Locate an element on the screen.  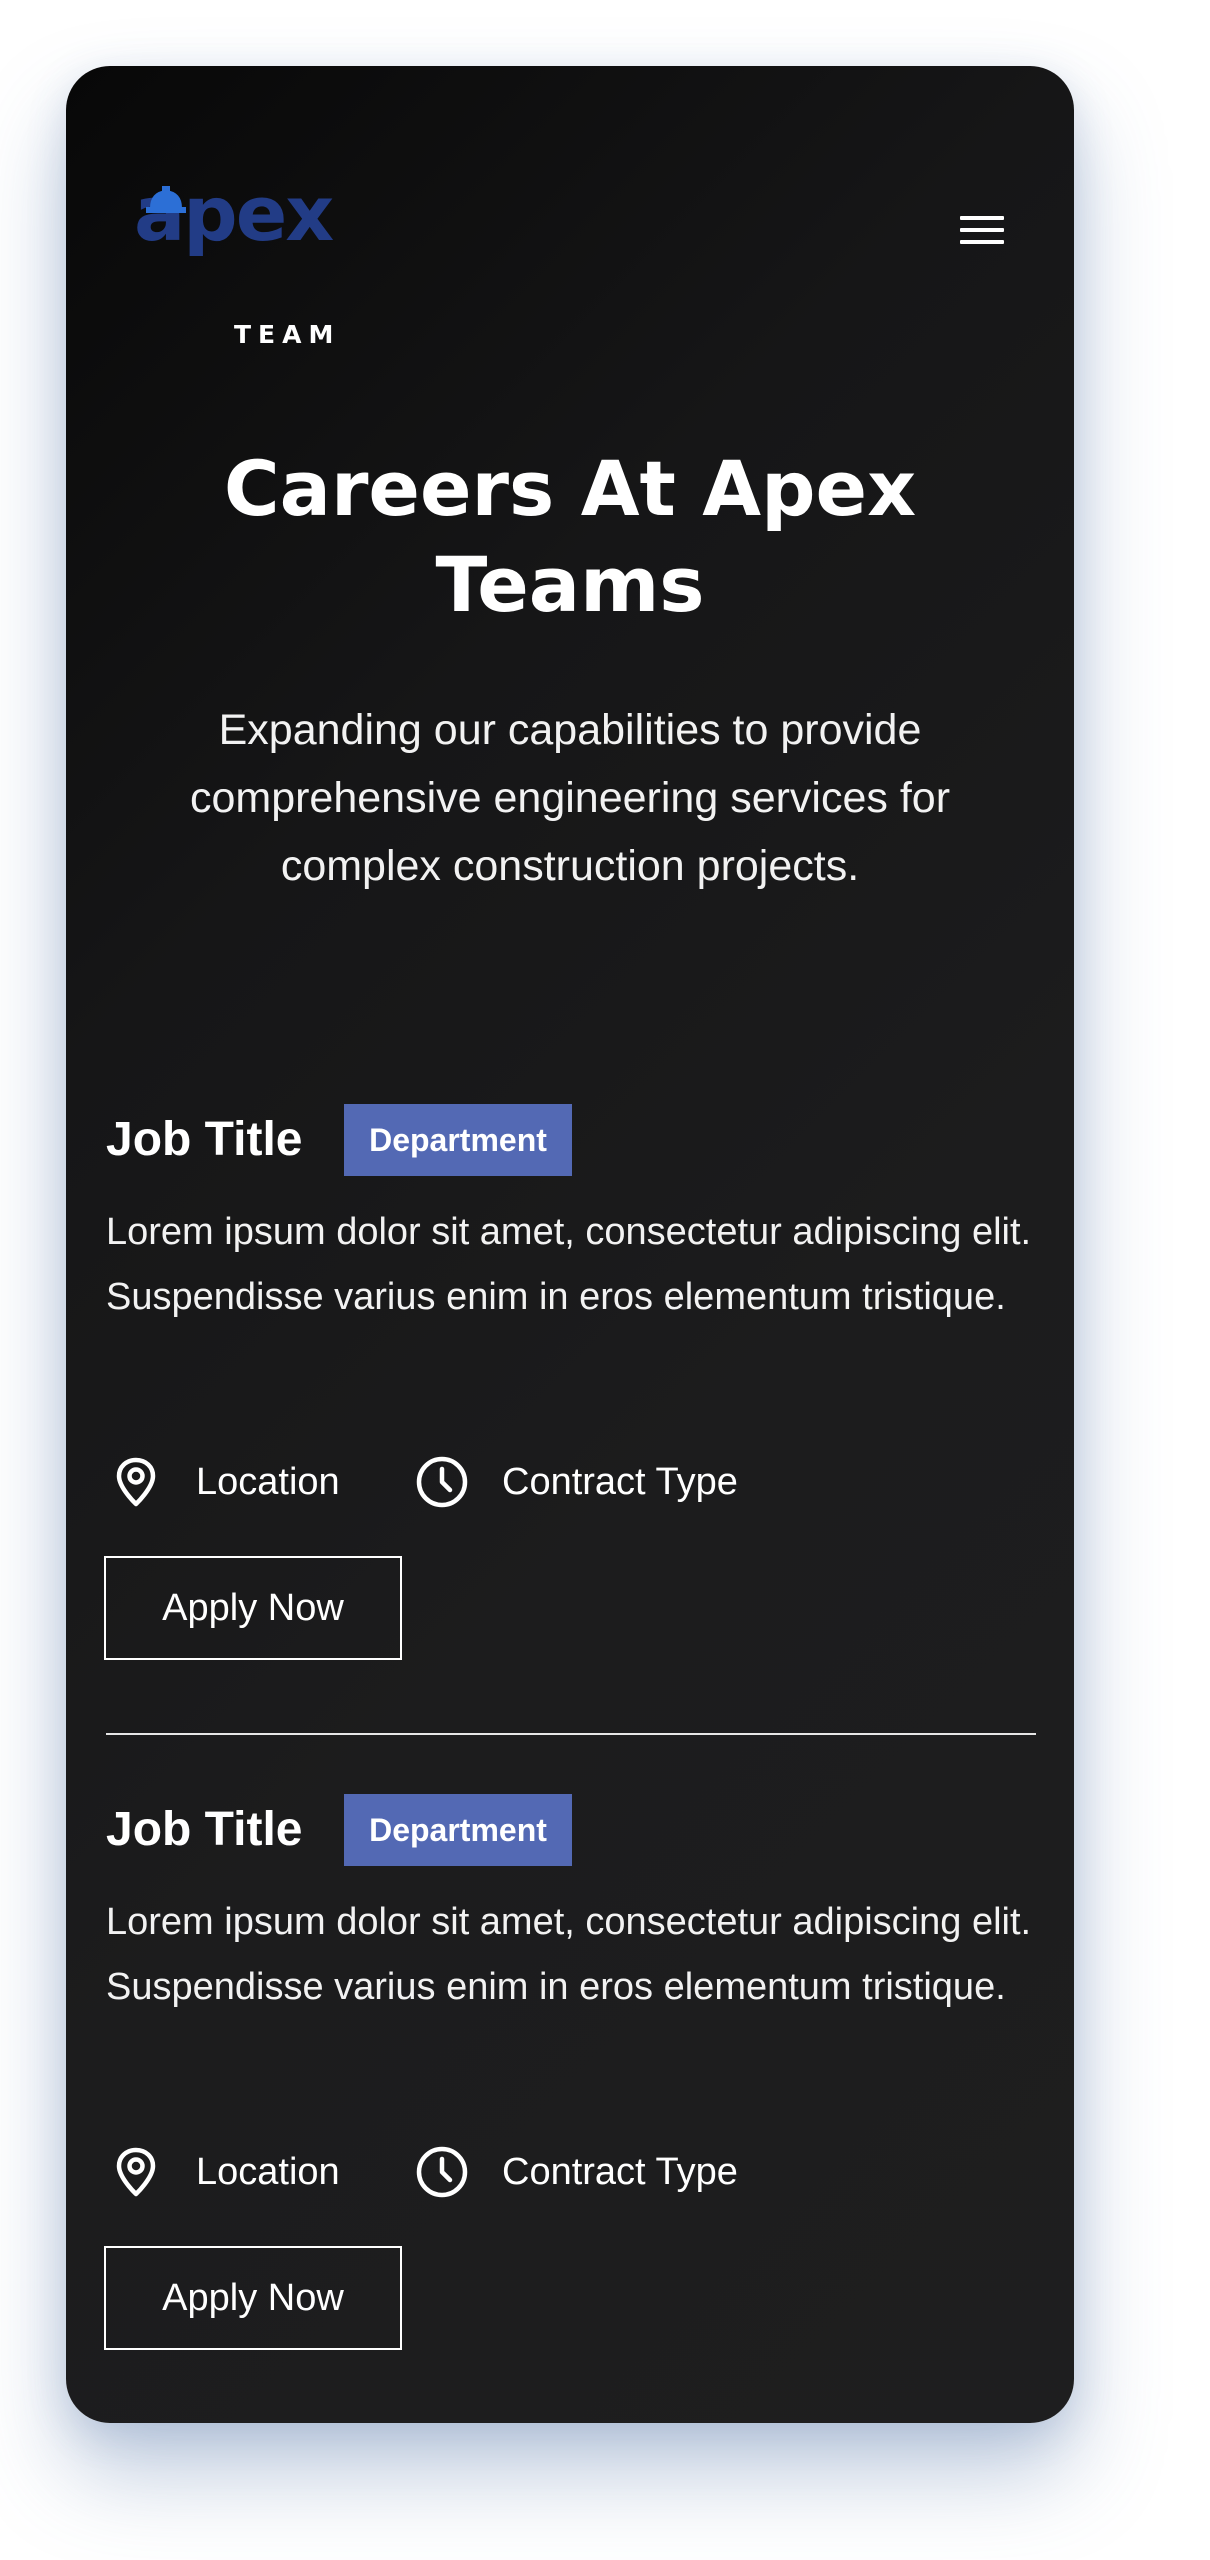
hardhat-icon is located at coordinates (166, 199).